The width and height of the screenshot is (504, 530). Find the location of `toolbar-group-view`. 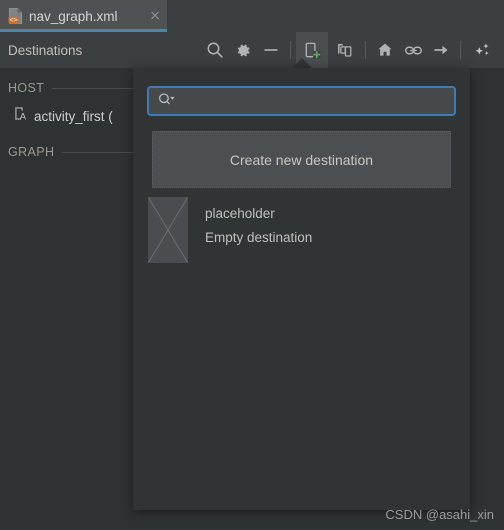

toolbar-group-view is located at coordinates (243, 50).